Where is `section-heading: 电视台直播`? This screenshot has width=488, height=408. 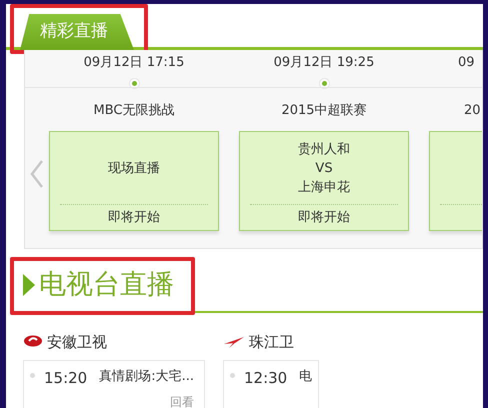
section-heading: 电视台直播 is located at coordinates (106, 284).